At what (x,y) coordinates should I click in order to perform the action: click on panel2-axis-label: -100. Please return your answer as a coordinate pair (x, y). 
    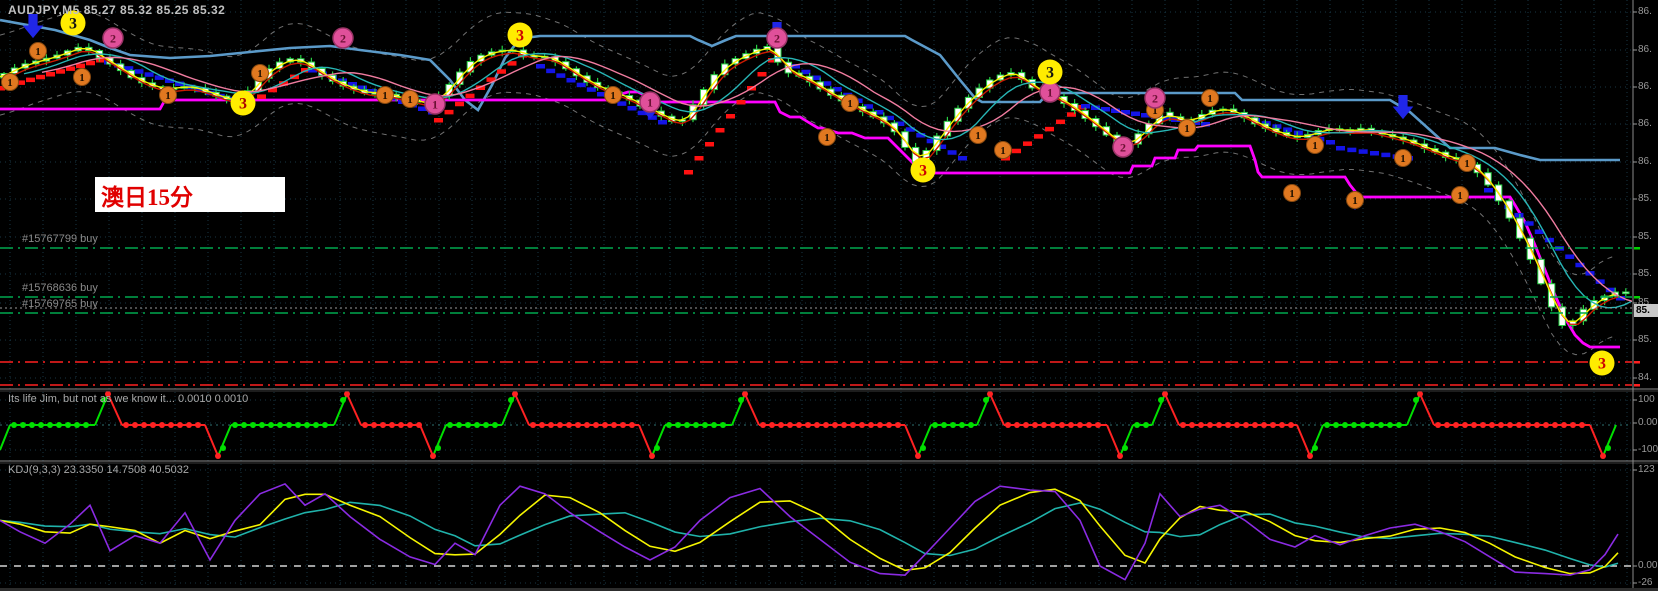
    Looking at the image, I should click on (1648, 449).